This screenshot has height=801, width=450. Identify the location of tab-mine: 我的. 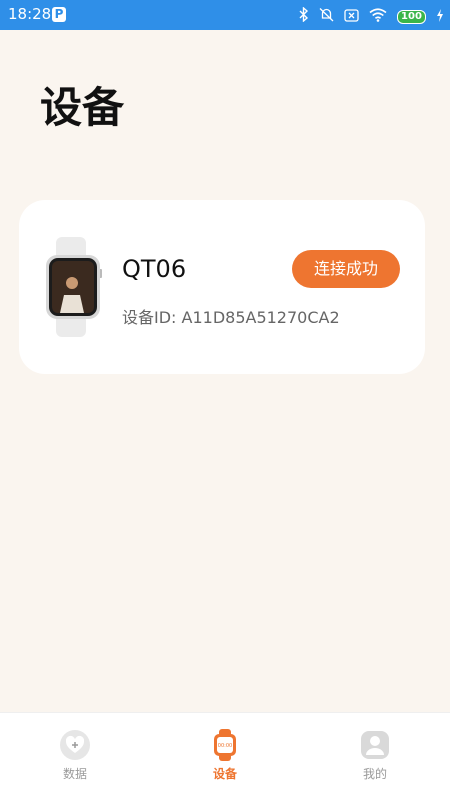
(375, 755).